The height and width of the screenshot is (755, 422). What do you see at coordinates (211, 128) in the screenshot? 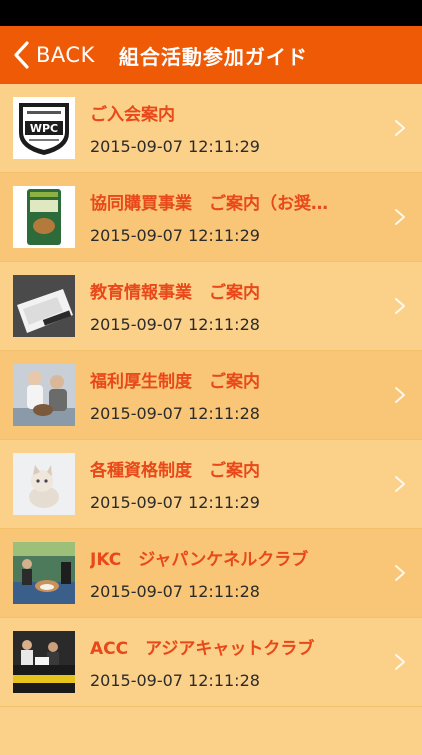
I see `list-item: WPC ご入会案内 2015-09-07 12:11:29` at bounding box center [211, 128].